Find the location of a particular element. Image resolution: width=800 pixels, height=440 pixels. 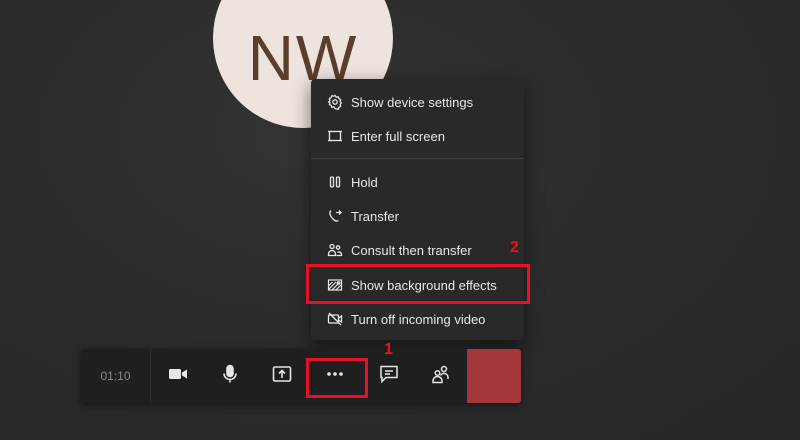

menu-item-transfer: Transfer is located at coordinates (417, 216).